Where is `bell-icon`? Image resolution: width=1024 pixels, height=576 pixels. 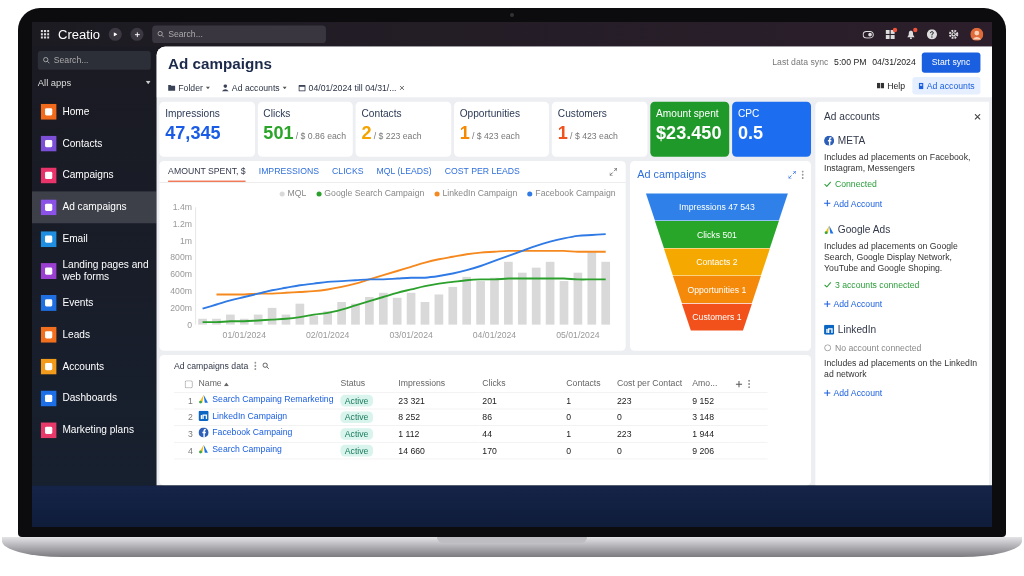 bell-icon is located at coordinates (911, 34).